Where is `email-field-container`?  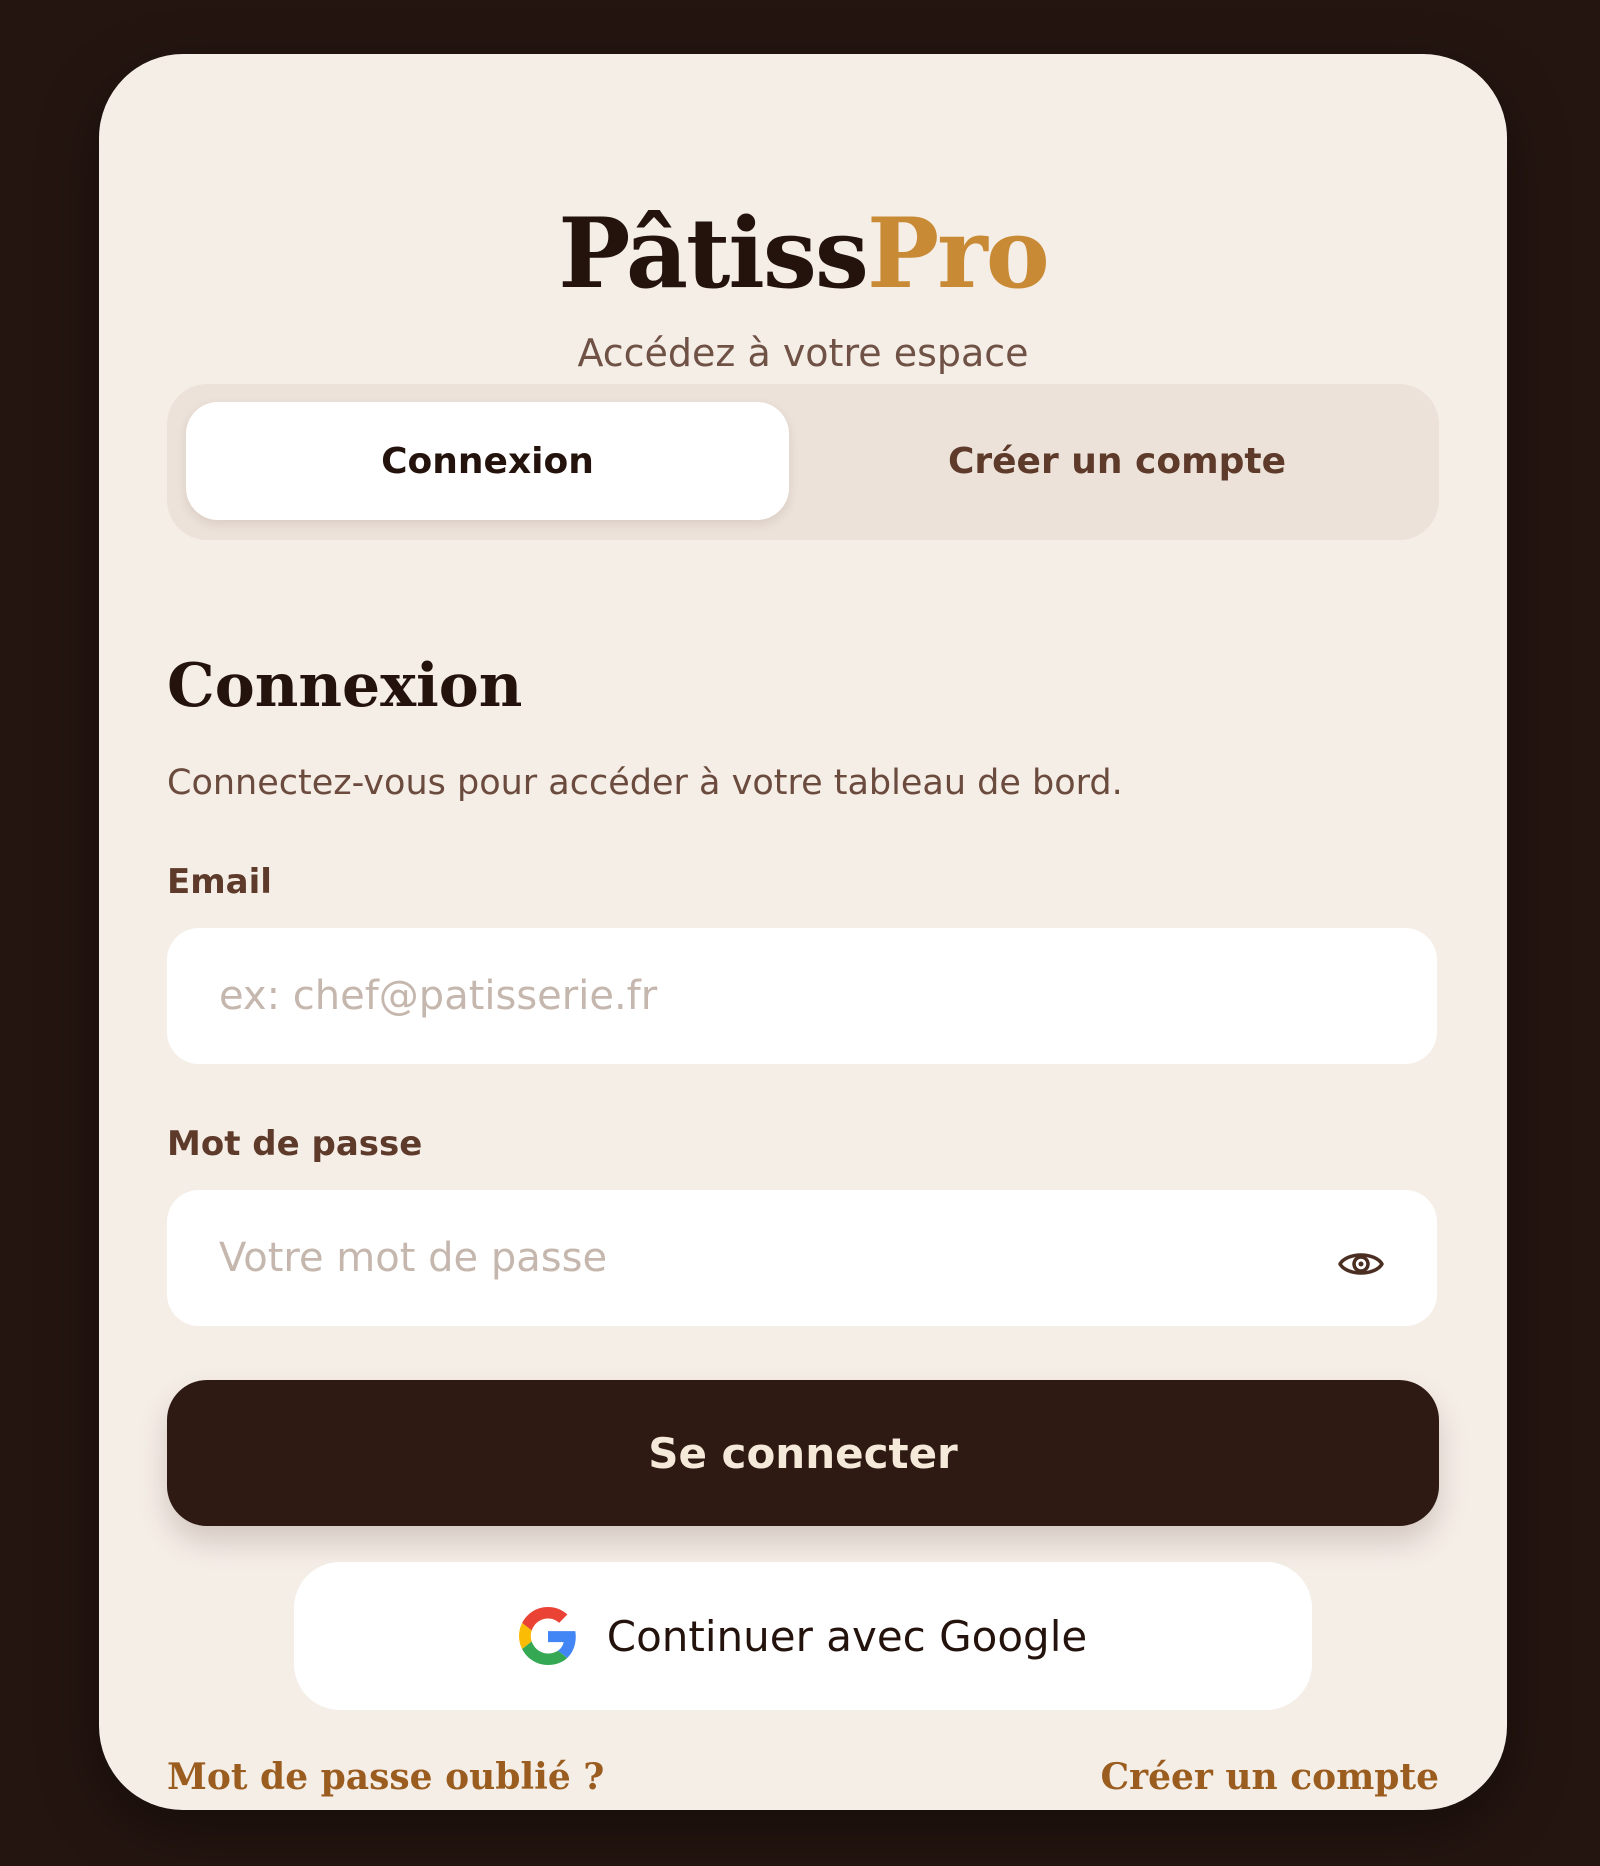
email-field-container is located at coordinates (802, 996).